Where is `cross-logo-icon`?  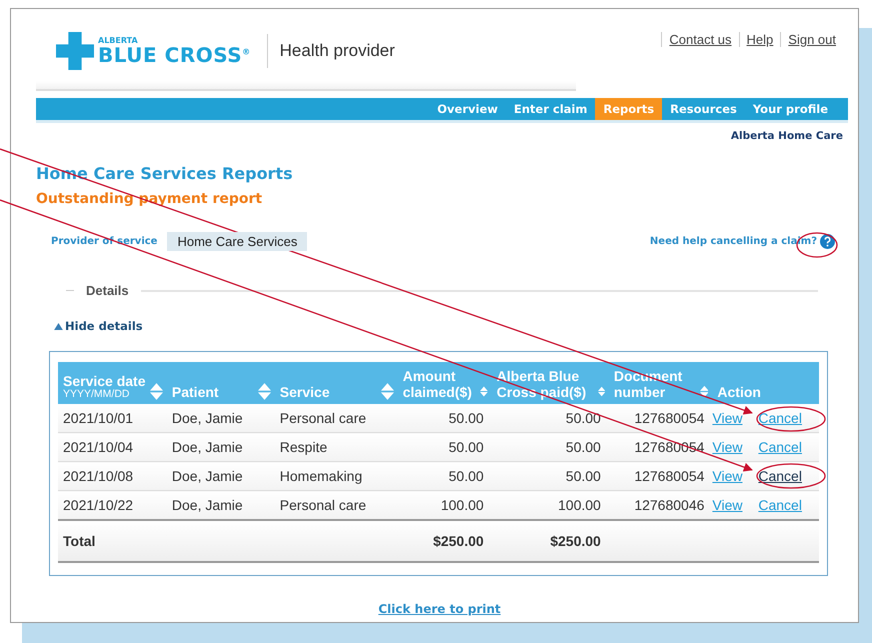 cross-logo-icon is located at coordinates (75, 51).